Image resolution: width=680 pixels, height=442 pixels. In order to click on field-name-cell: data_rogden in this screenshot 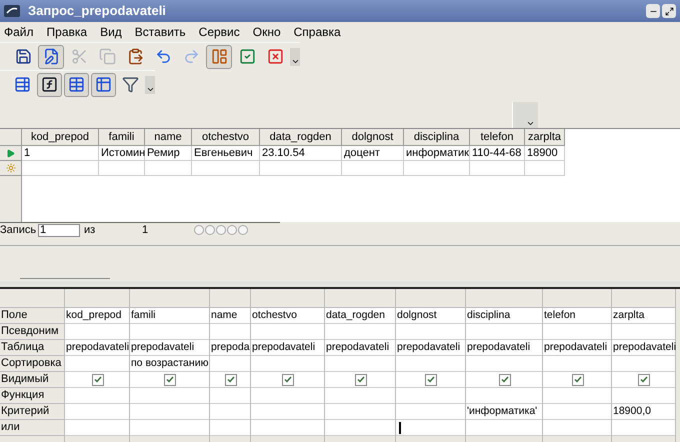, I will do `click(360, 316)`.